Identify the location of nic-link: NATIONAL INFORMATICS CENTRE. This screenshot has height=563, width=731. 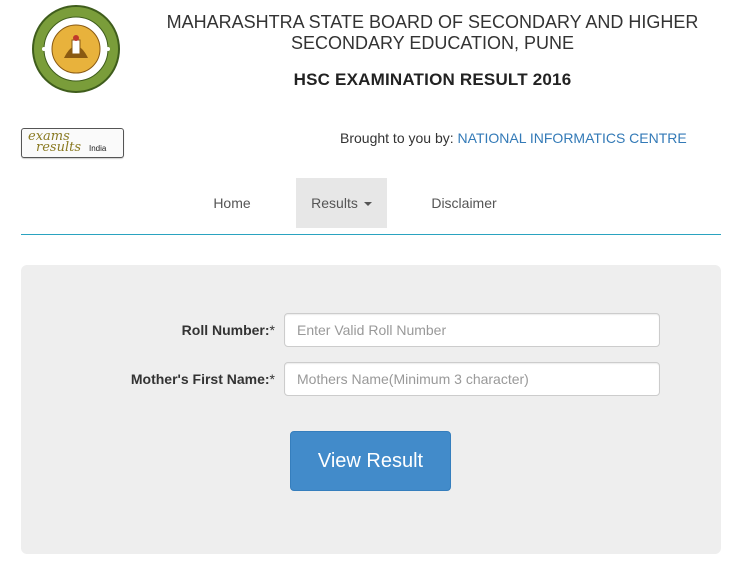
(572, 138).